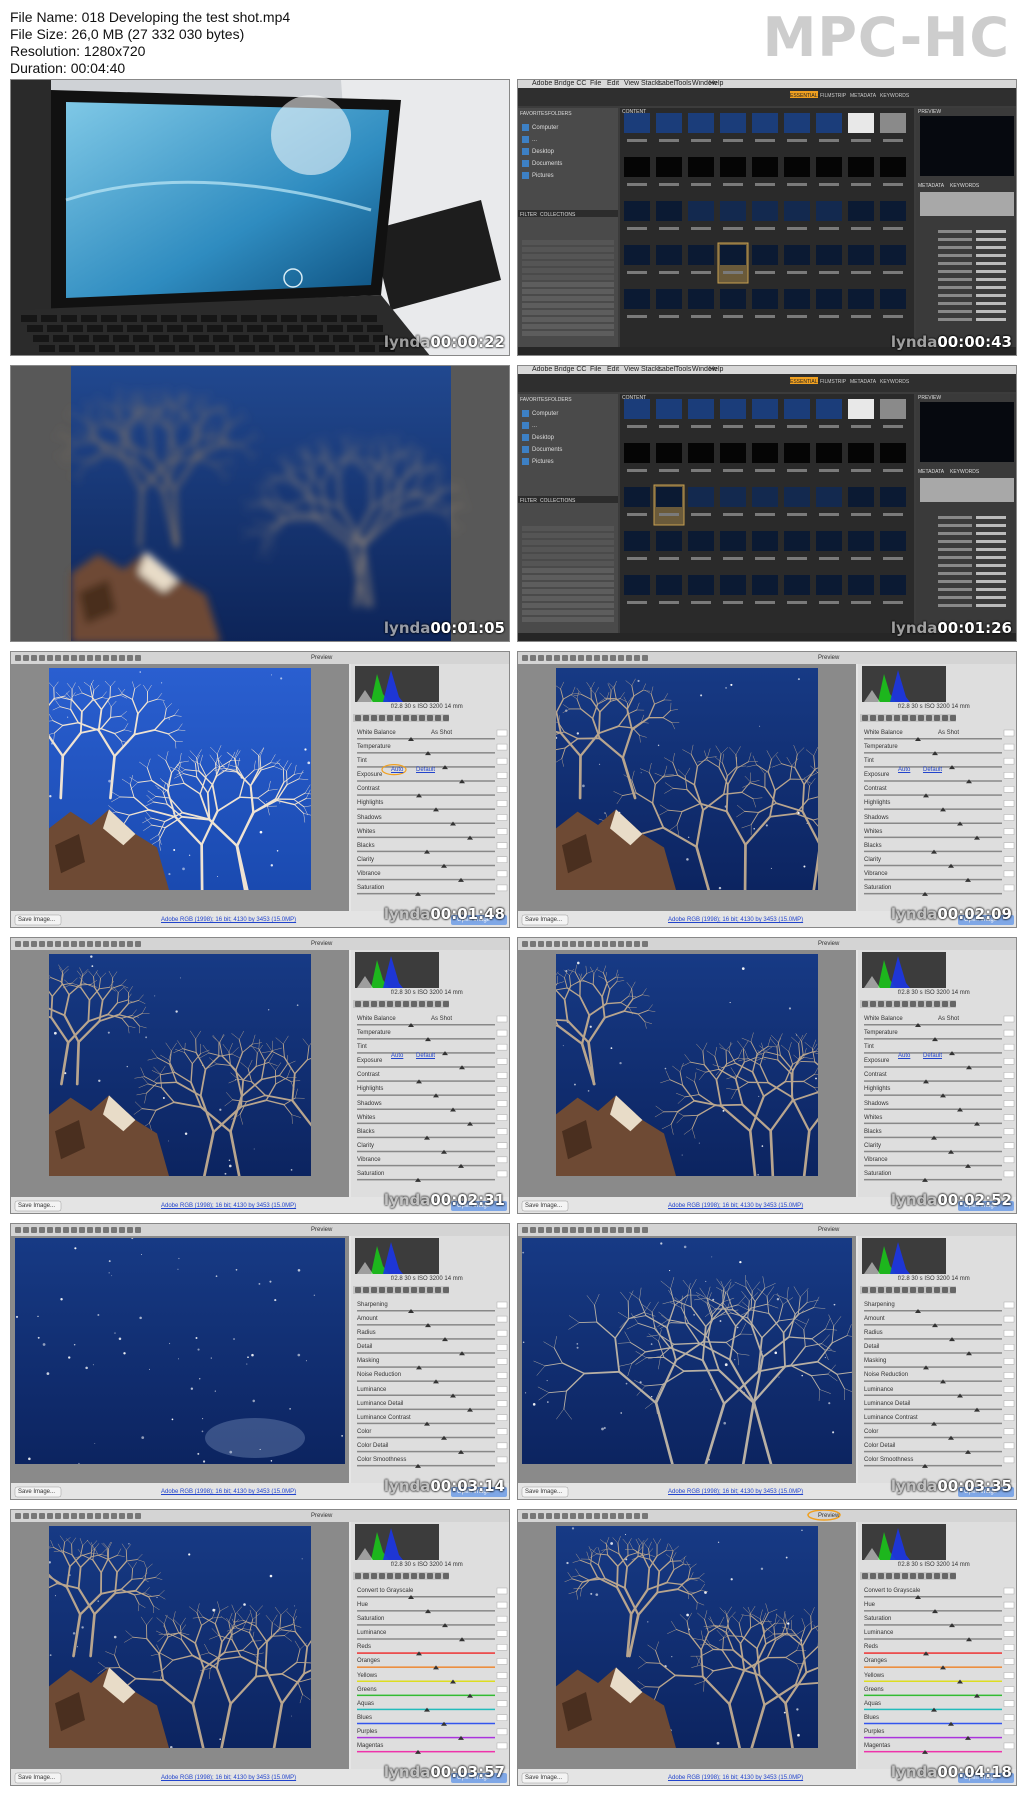 The image size is (1024, 1798). What do you see at coordinates (427, 1279) in the screenshot?
I see `camera-info: f/2.8 30 s ISO 3200 14 mm` at bounding box center [427, 1279].